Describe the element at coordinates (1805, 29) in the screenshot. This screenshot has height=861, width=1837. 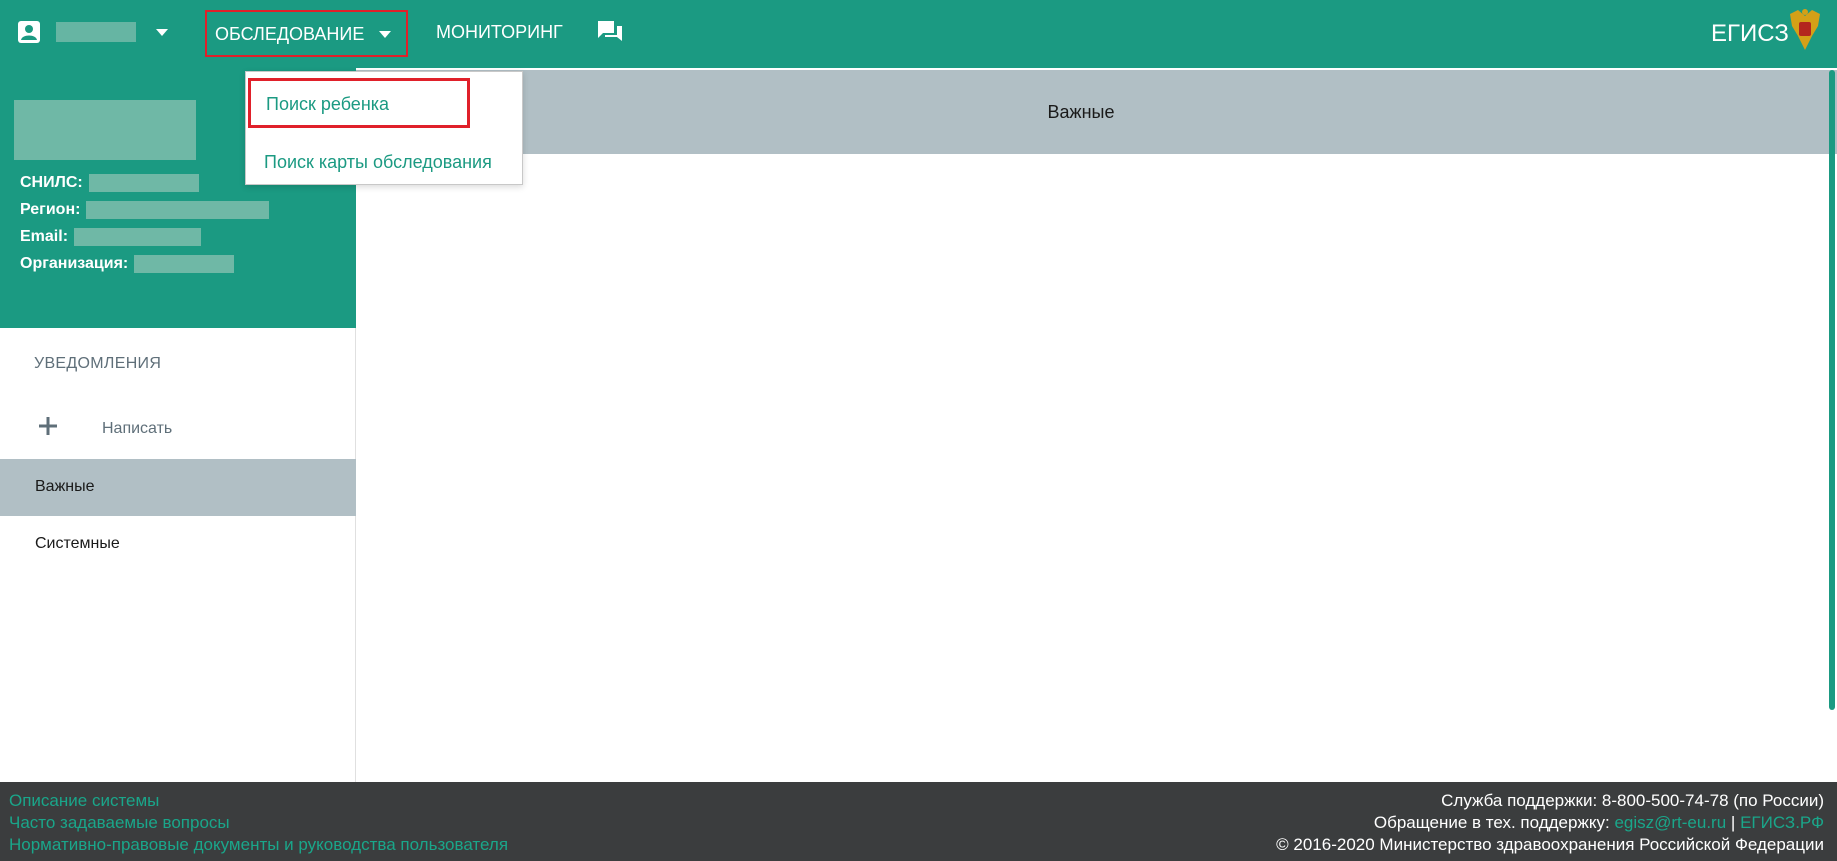
I see `emblem-icon` at that location.